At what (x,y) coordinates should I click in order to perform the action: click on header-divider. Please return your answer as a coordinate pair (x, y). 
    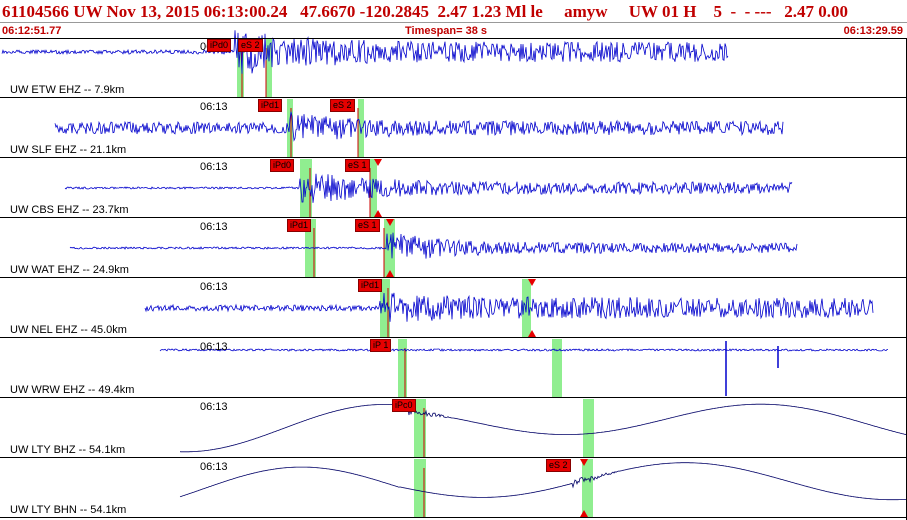
    Looking at the image, I should click on (453, 38).